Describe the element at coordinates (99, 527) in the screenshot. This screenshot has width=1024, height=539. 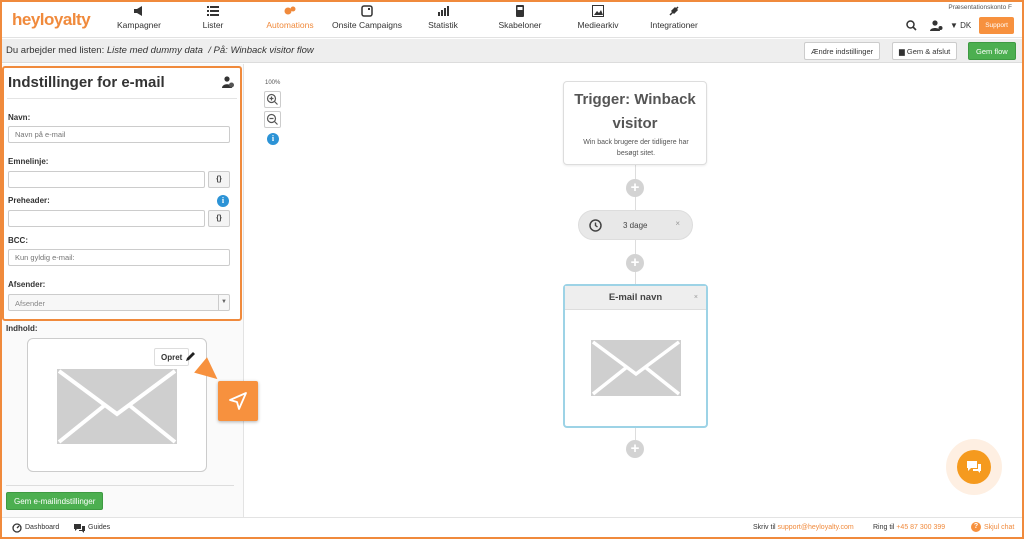
I see `footer-guides-link: Guides` at that location.